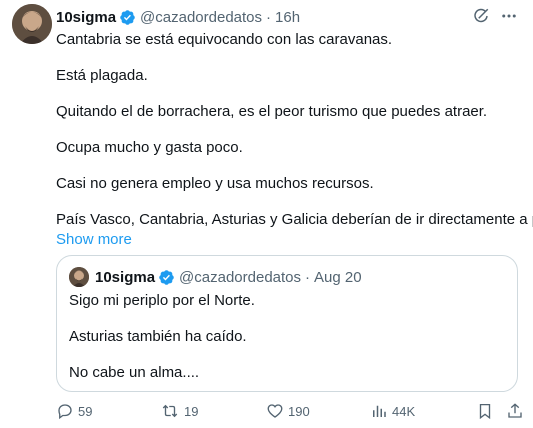 The height and width of the screenshot is (428, 533). What do you see at coordinates (481, 16) in the screenshot?
I see `grok-icon` at bounding box center [481, 16].